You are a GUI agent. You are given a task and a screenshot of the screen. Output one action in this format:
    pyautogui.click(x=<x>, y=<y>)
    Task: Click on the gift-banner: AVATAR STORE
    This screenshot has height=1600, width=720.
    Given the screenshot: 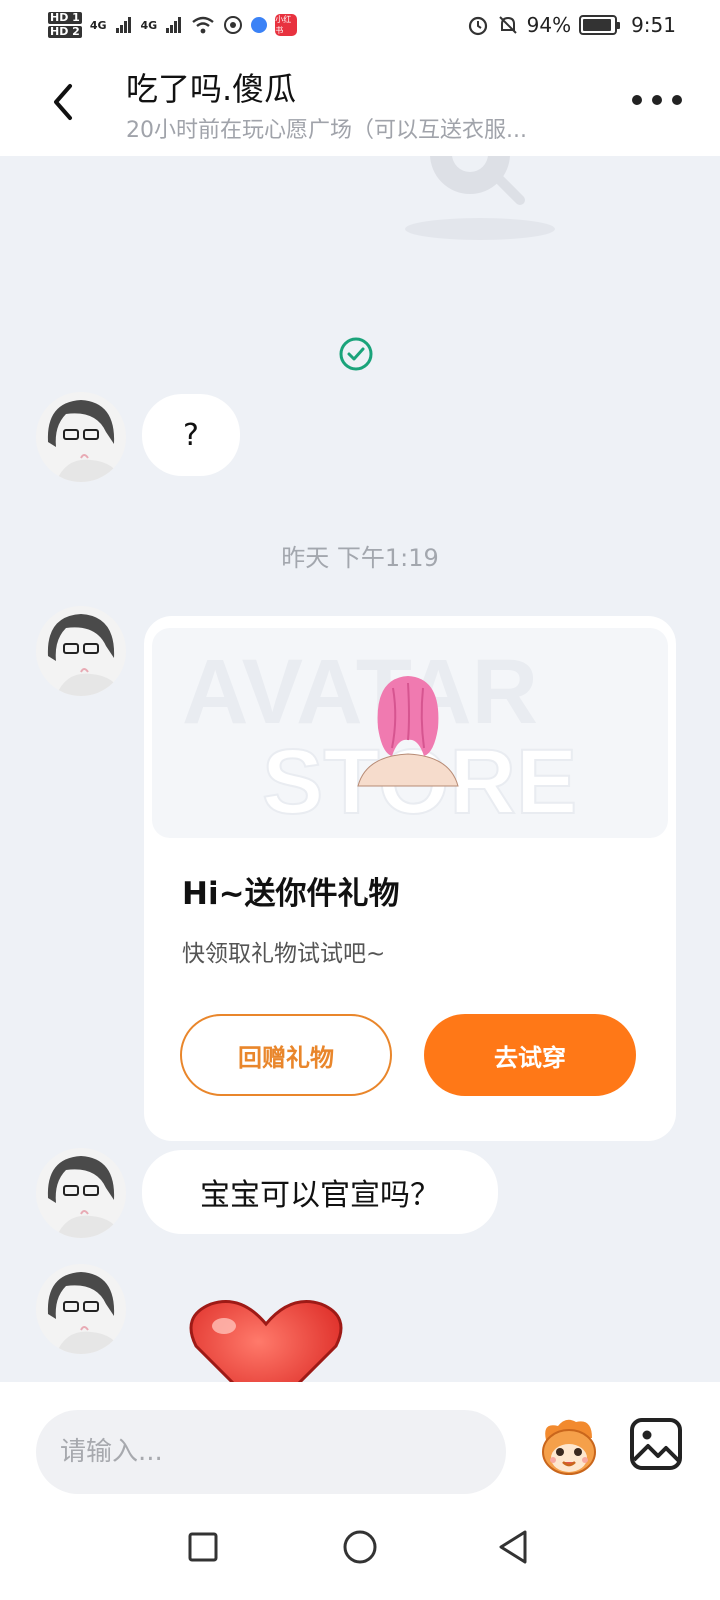 What is the action you would take?
    pyautogui.click(x=410, y=733)
    